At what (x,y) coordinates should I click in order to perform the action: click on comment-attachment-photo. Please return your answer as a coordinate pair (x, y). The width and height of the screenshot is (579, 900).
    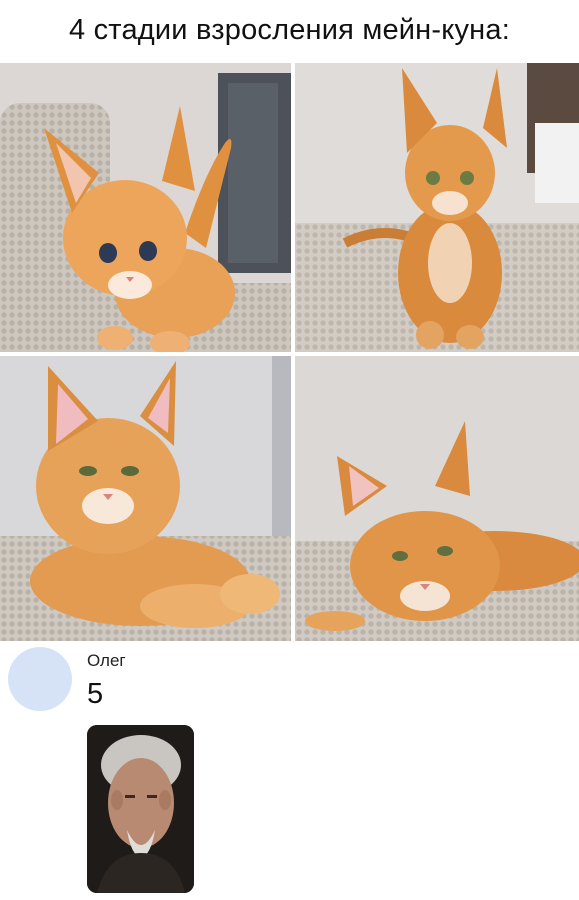
    Looking at the image, I should click on (140, 809).